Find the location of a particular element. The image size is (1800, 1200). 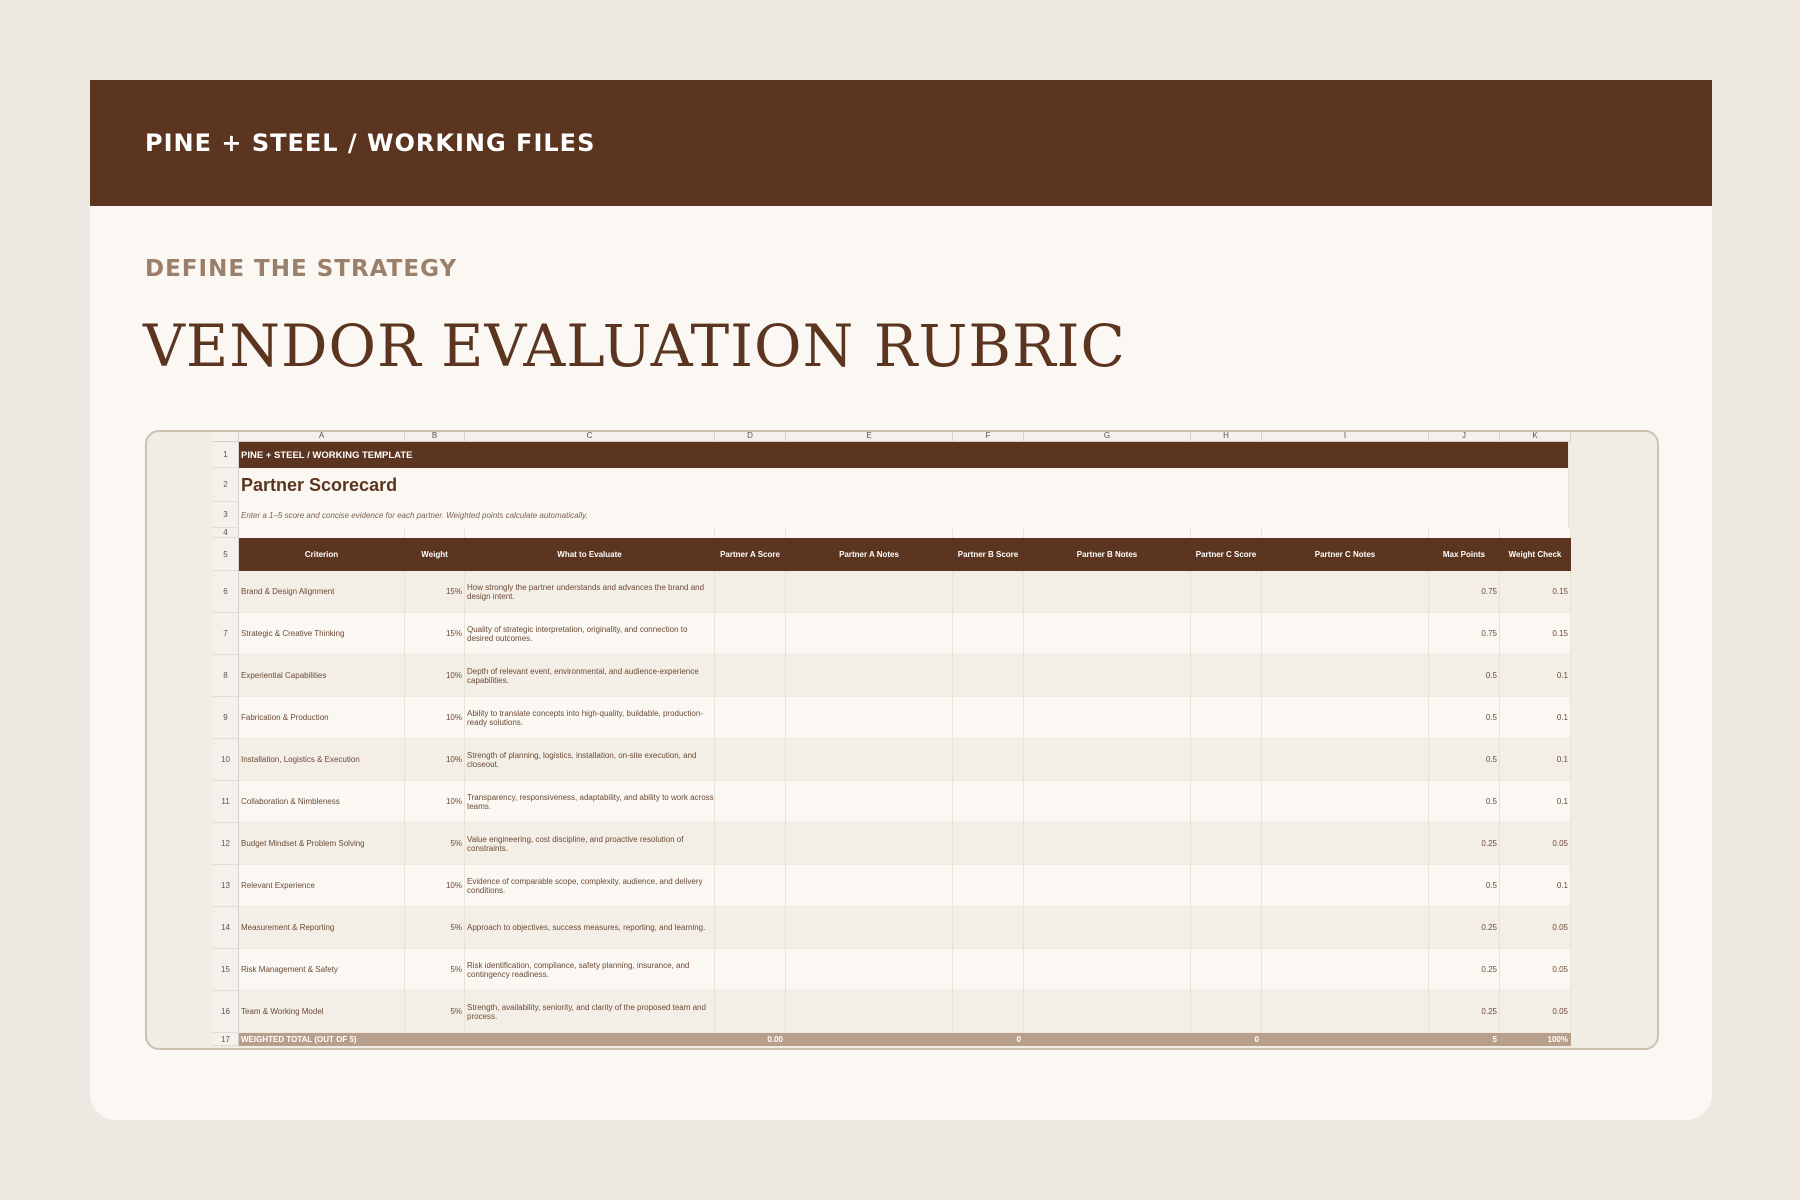

criterion-cell: Team & Working Model is located at coordinates (322, 1012).